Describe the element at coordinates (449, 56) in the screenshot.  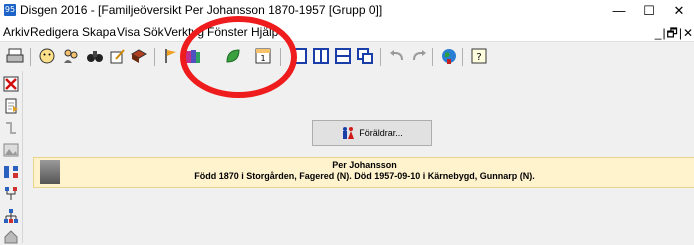
I see `globe-icon` at that location.